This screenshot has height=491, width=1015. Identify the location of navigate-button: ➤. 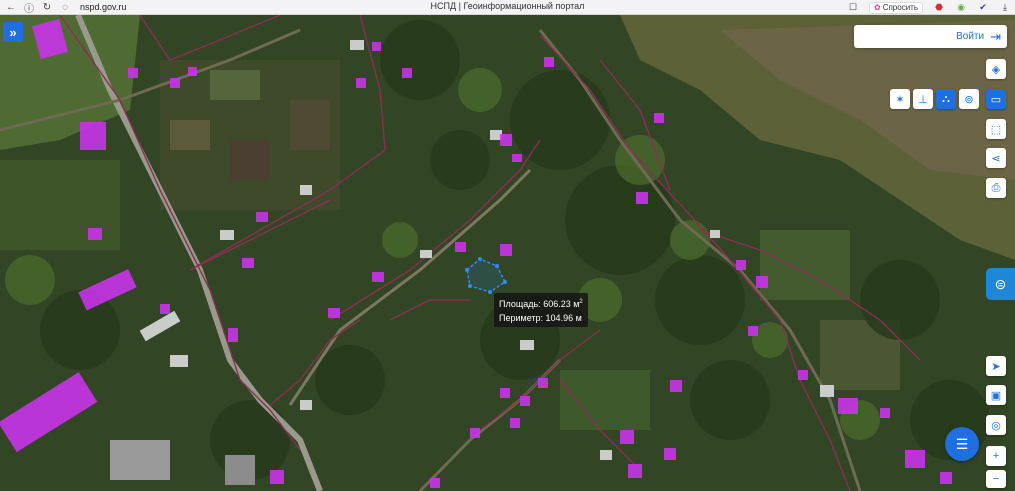
(996, 366).